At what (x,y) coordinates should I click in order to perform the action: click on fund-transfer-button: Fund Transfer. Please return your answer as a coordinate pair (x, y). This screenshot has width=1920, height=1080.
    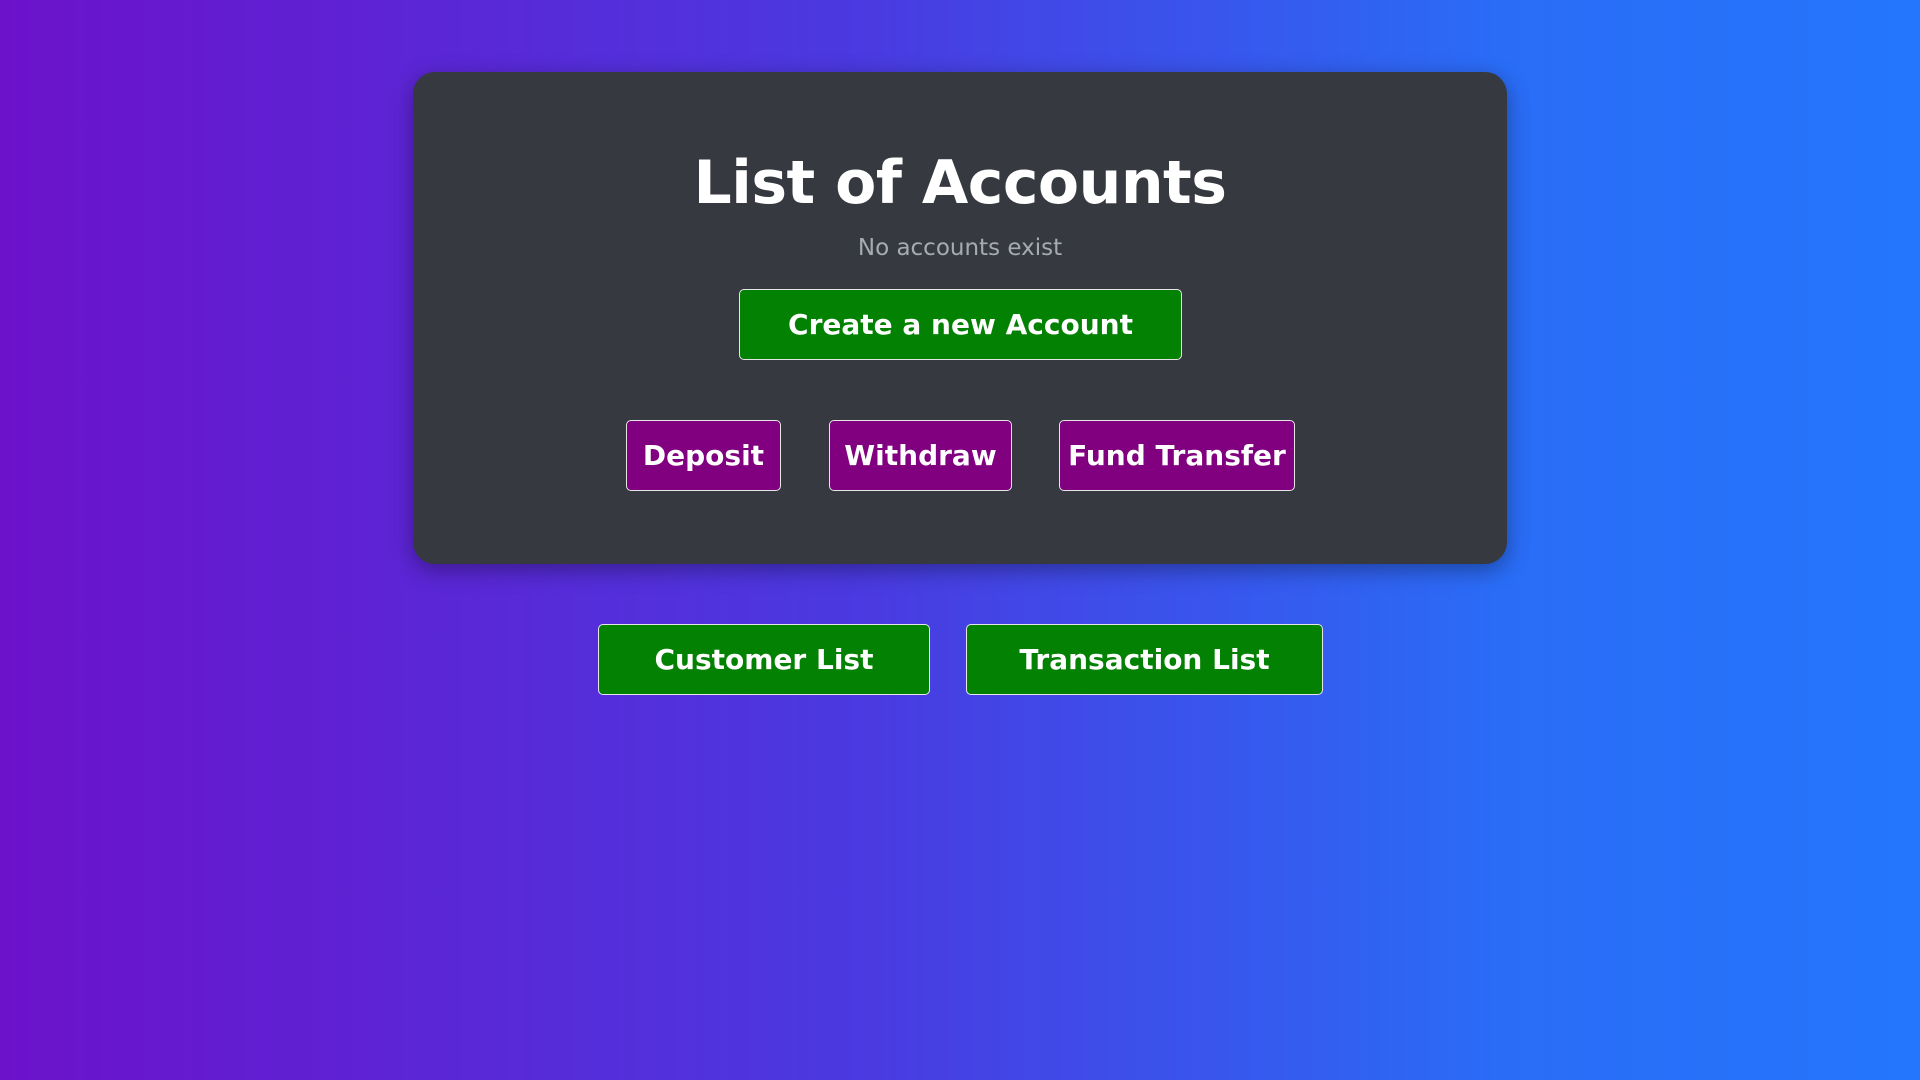
    Looking at the image, I should click on (1177, 455).